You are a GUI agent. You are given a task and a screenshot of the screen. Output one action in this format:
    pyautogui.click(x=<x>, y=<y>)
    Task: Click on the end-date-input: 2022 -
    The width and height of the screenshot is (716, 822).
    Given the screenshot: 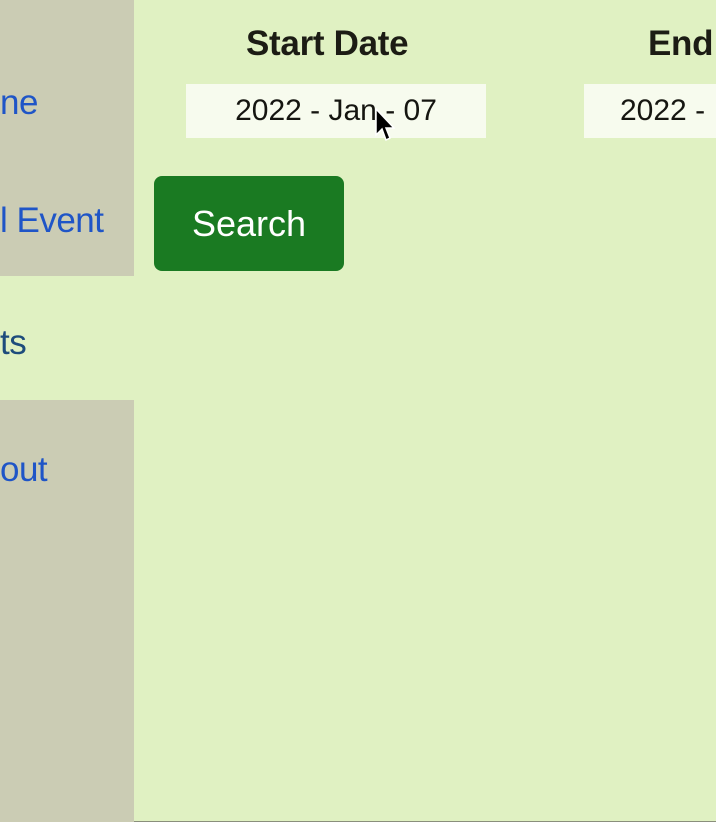 What is the action you would take?
    pyautogui.click(x=650, y=111)
    